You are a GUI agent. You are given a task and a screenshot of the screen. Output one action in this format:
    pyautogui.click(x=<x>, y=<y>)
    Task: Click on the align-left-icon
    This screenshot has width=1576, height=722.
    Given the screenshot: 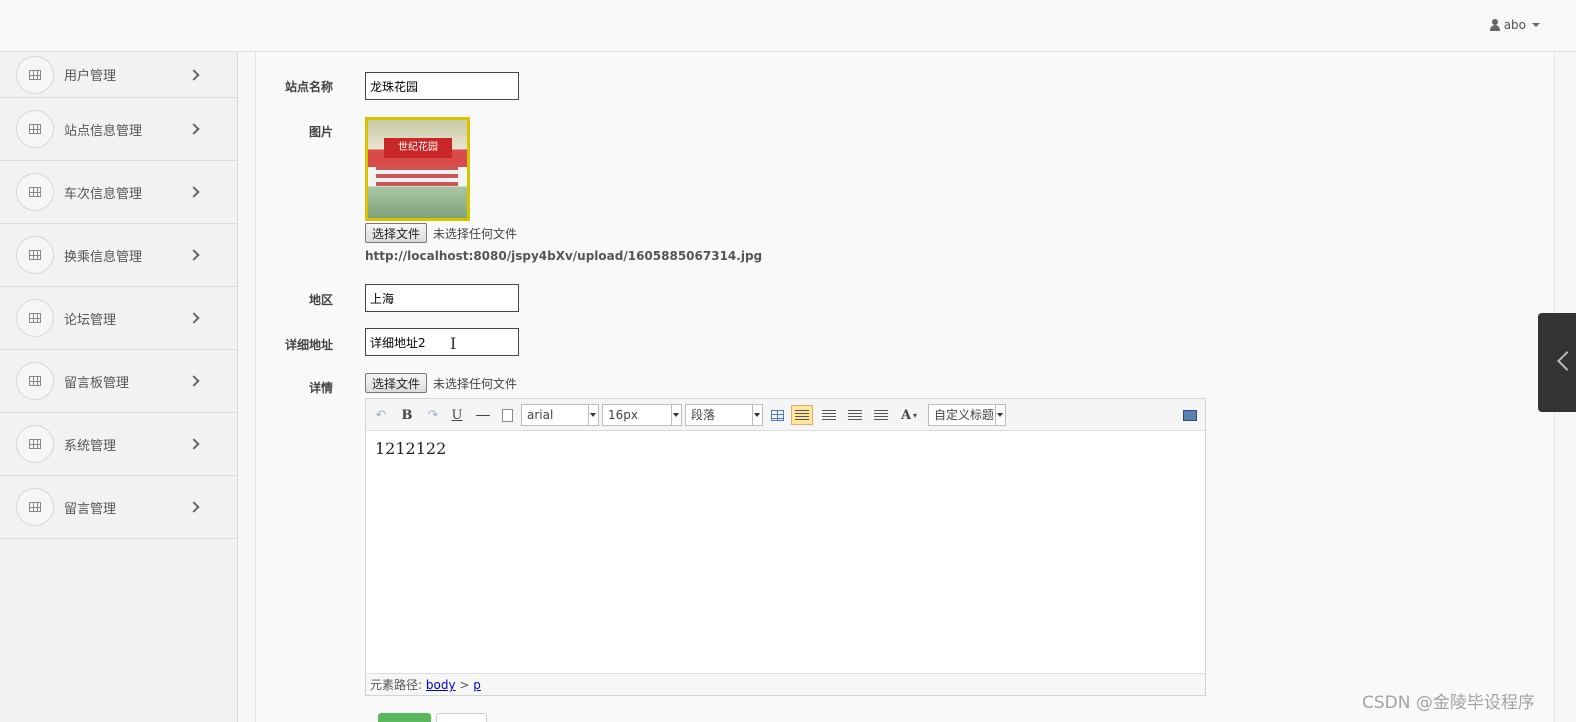 What is the action you would take?
    pyautogui.click(x=802, y=415)
    